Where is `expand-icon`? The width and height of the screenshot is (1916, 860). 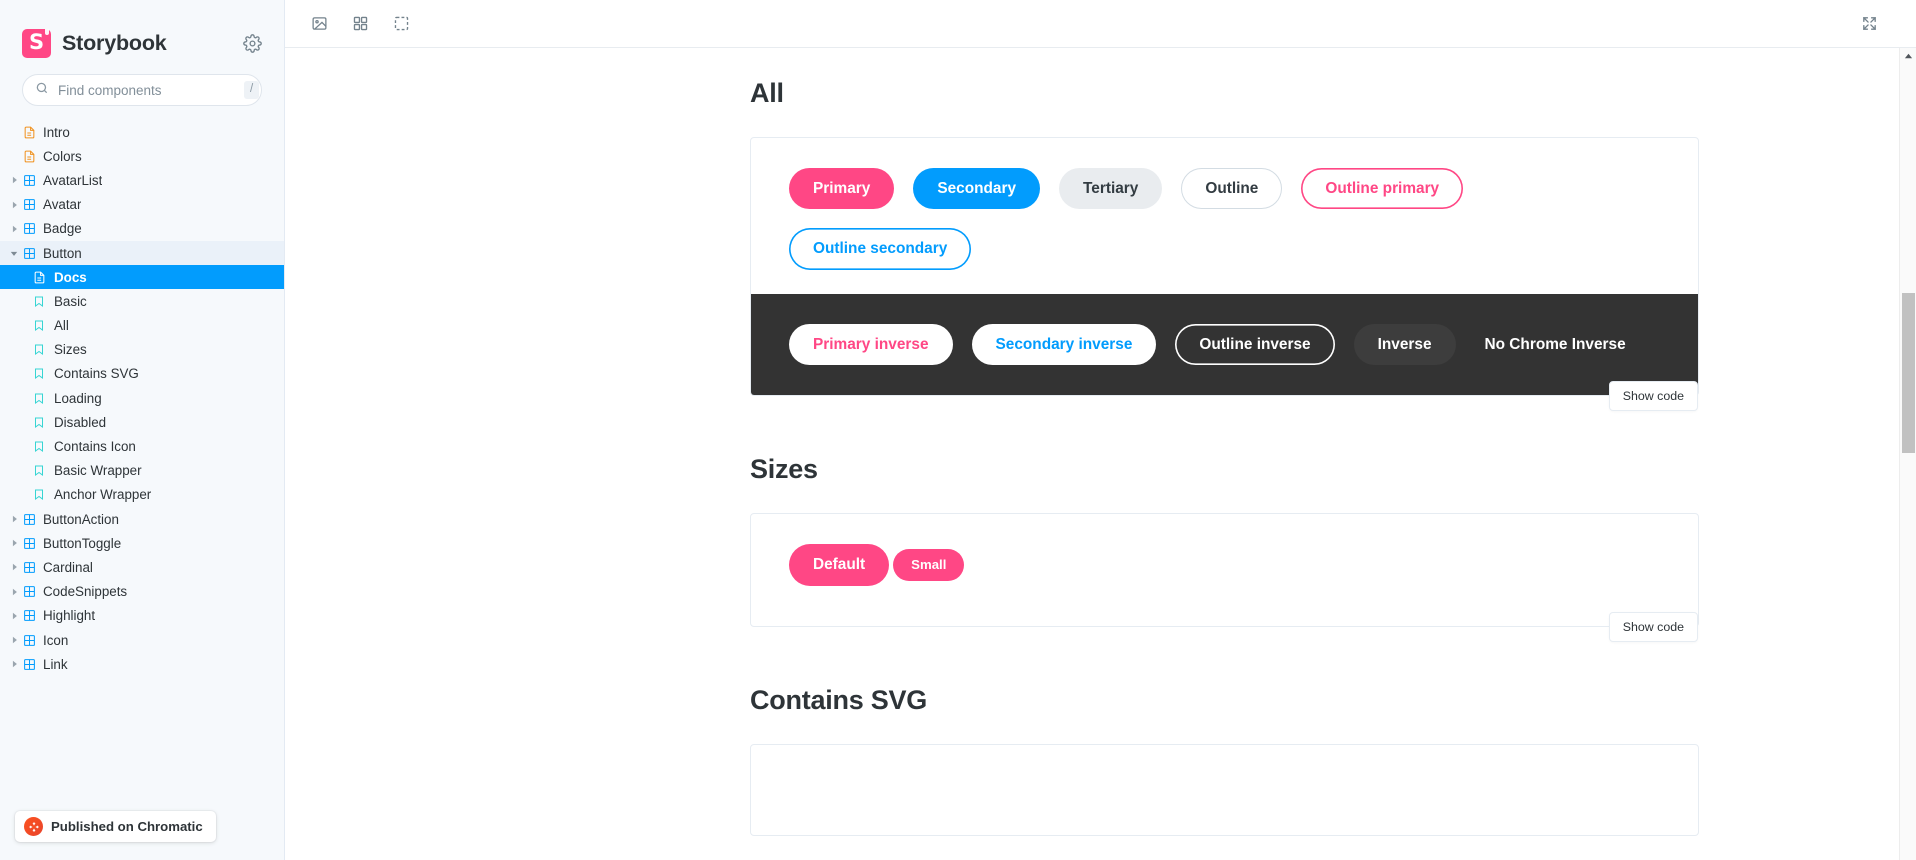 expand-icon is located at coordinates (1869, 24).